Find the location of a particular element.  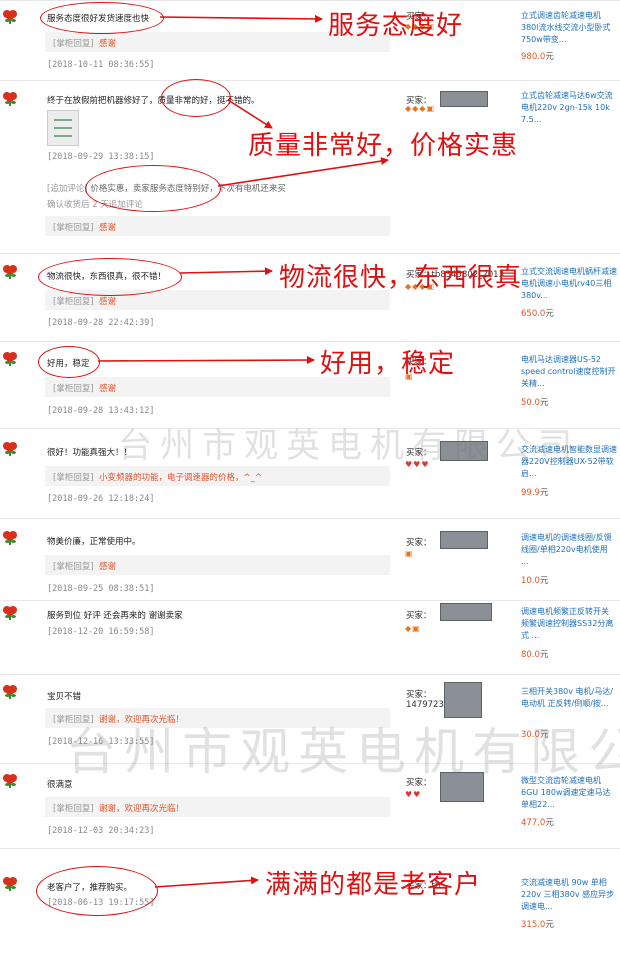

annotation-text: 好用，稳定 is located at coordinates (388, 364).